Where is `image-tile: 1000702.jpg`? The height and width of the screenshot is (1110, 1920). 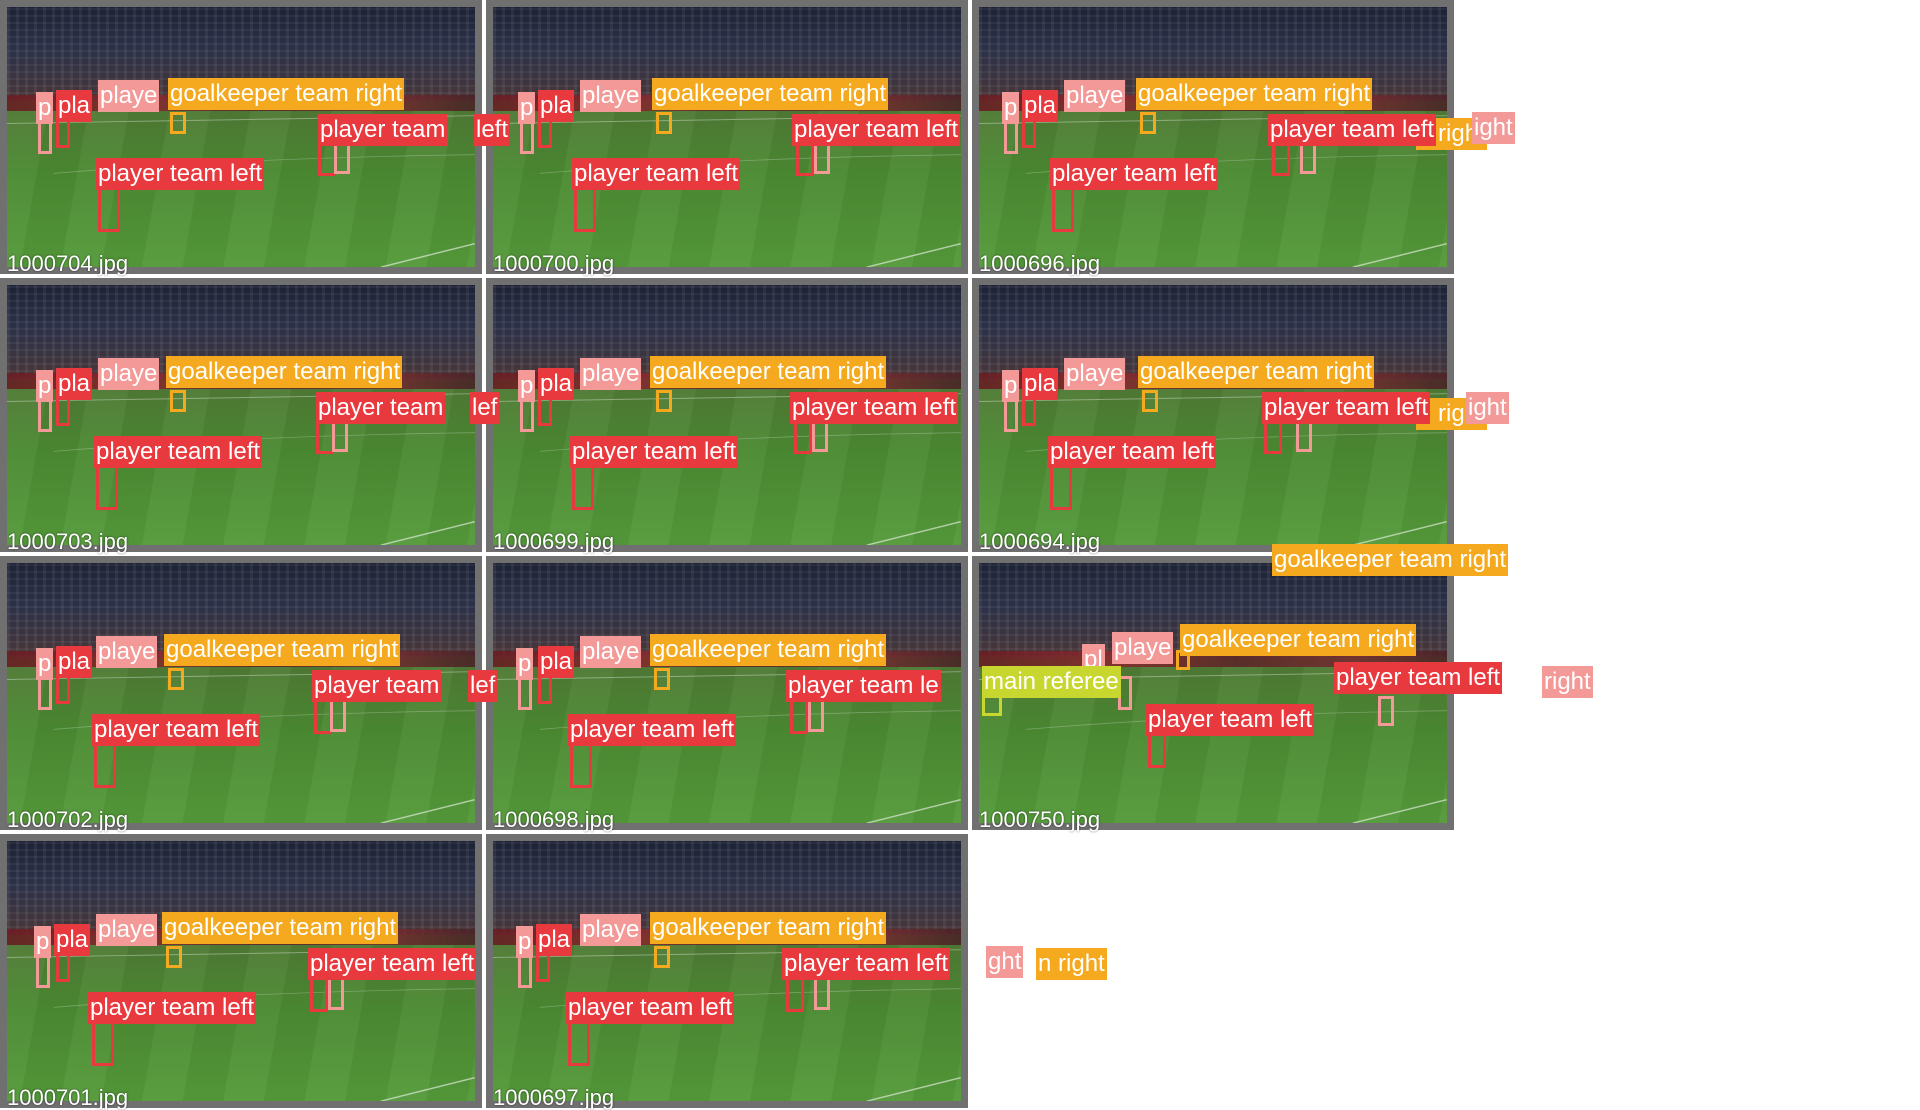 image-tile: 1000702.jpg is located at coordinates (241, 694).